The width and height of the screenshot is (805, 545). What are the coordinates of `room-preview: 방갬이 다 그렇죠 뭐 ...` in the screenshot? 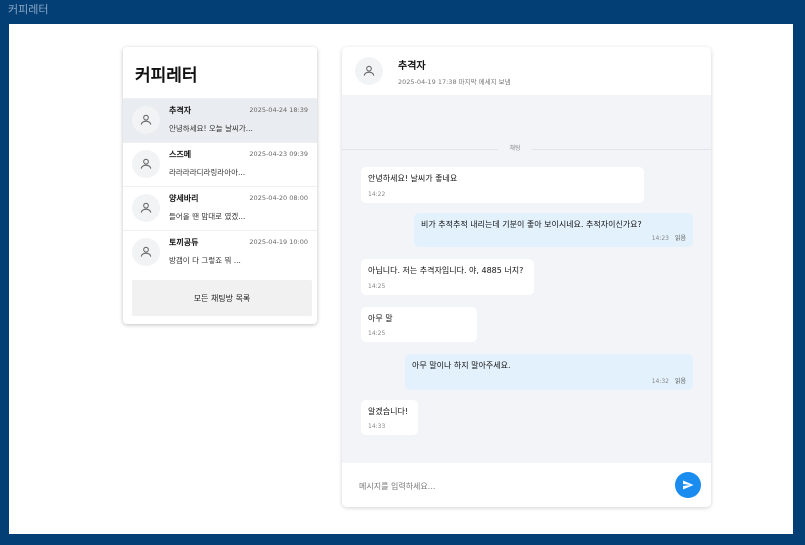 It's located at (205, 260).